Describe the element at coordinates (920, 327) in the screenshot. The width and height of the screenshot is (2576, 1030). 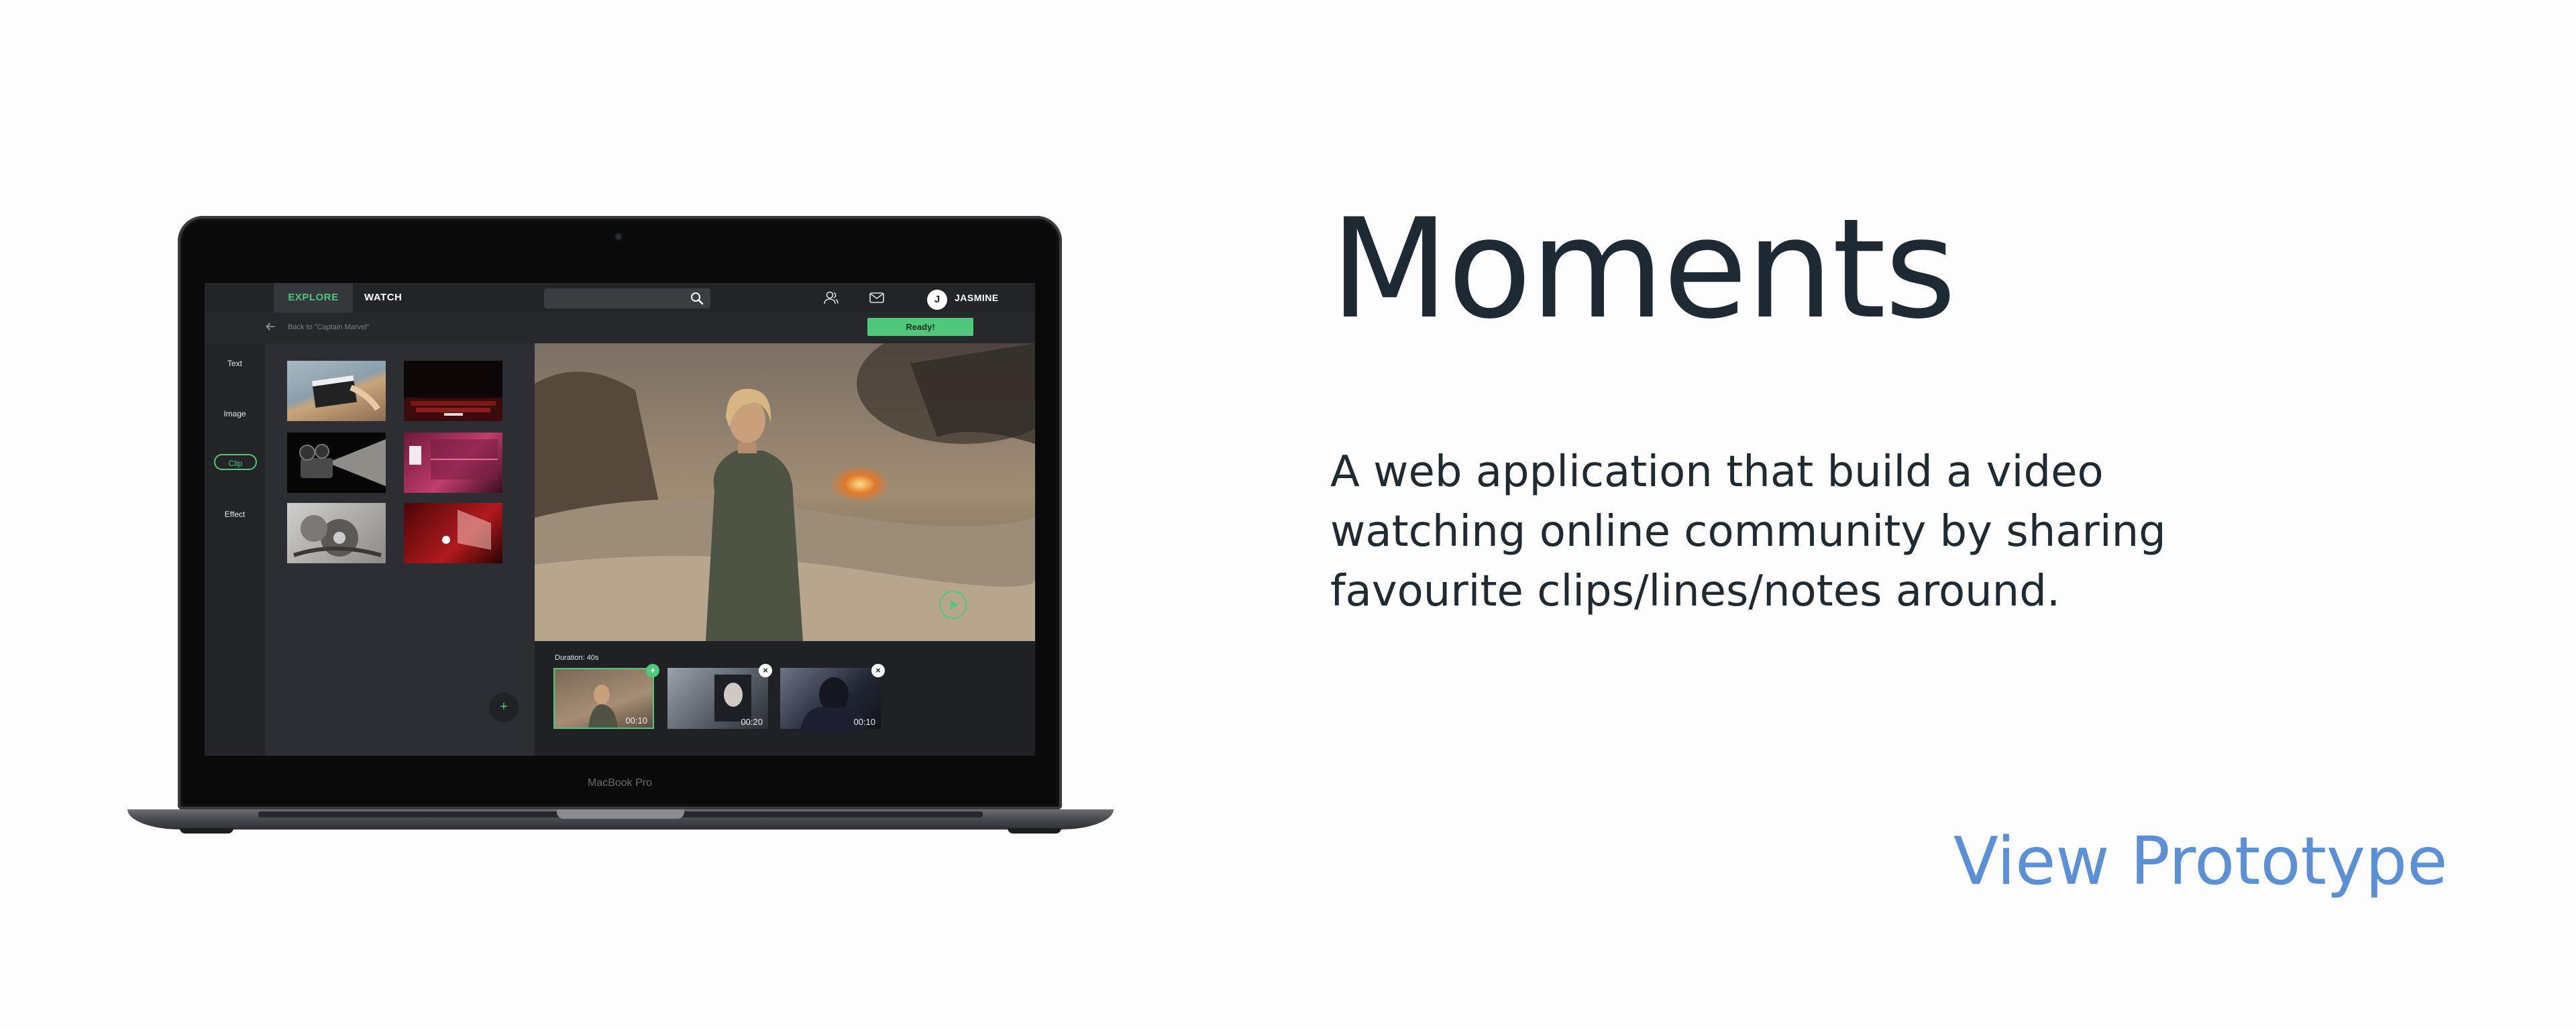
I see `ready-button: Ready!` at that location.